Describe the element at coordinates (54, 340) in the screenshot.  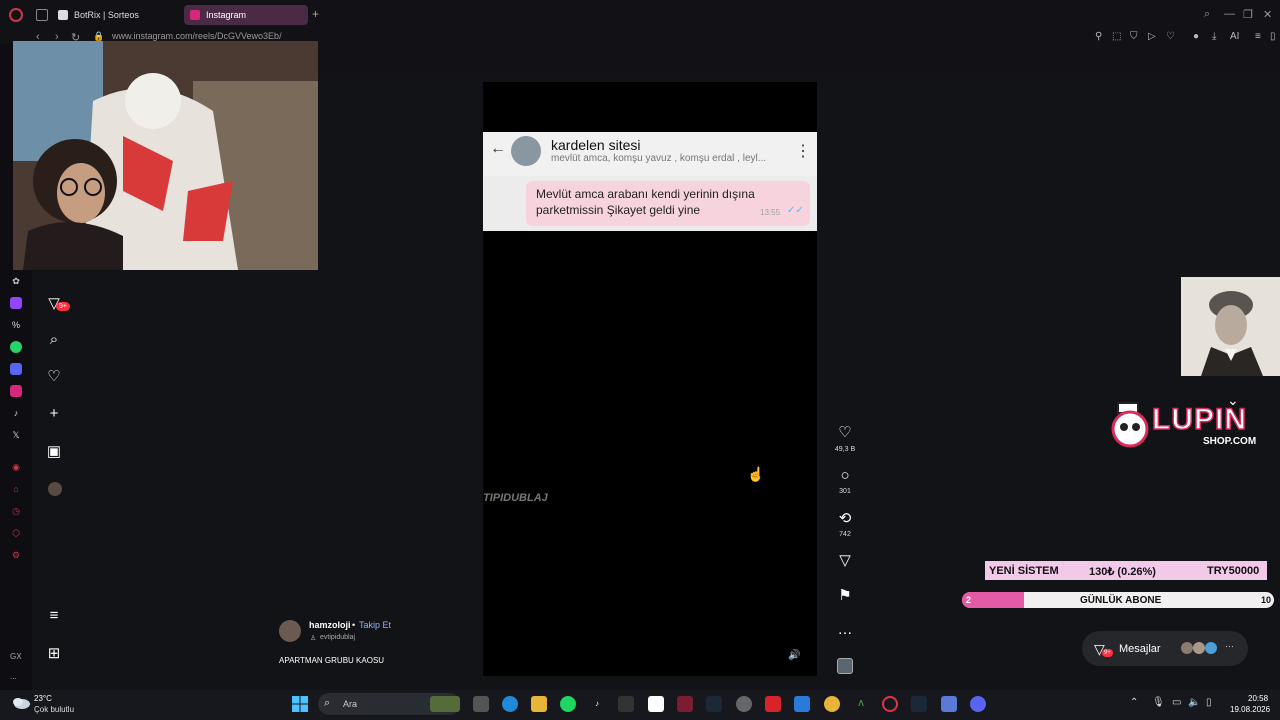
I see `search-nav-icon: ⌕` at that location.